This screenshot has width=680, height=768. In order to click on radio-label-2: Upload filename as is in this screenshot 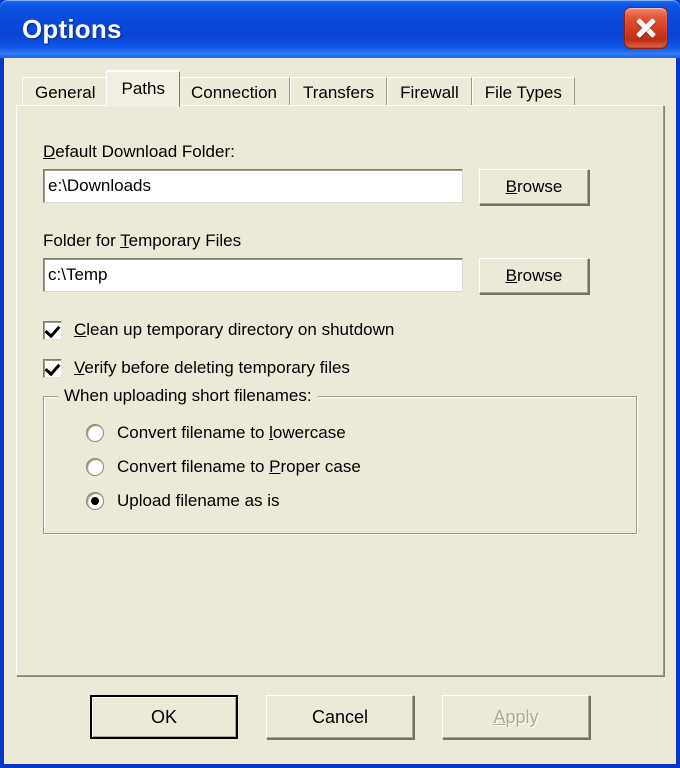, I will do `click(198, 501)`.